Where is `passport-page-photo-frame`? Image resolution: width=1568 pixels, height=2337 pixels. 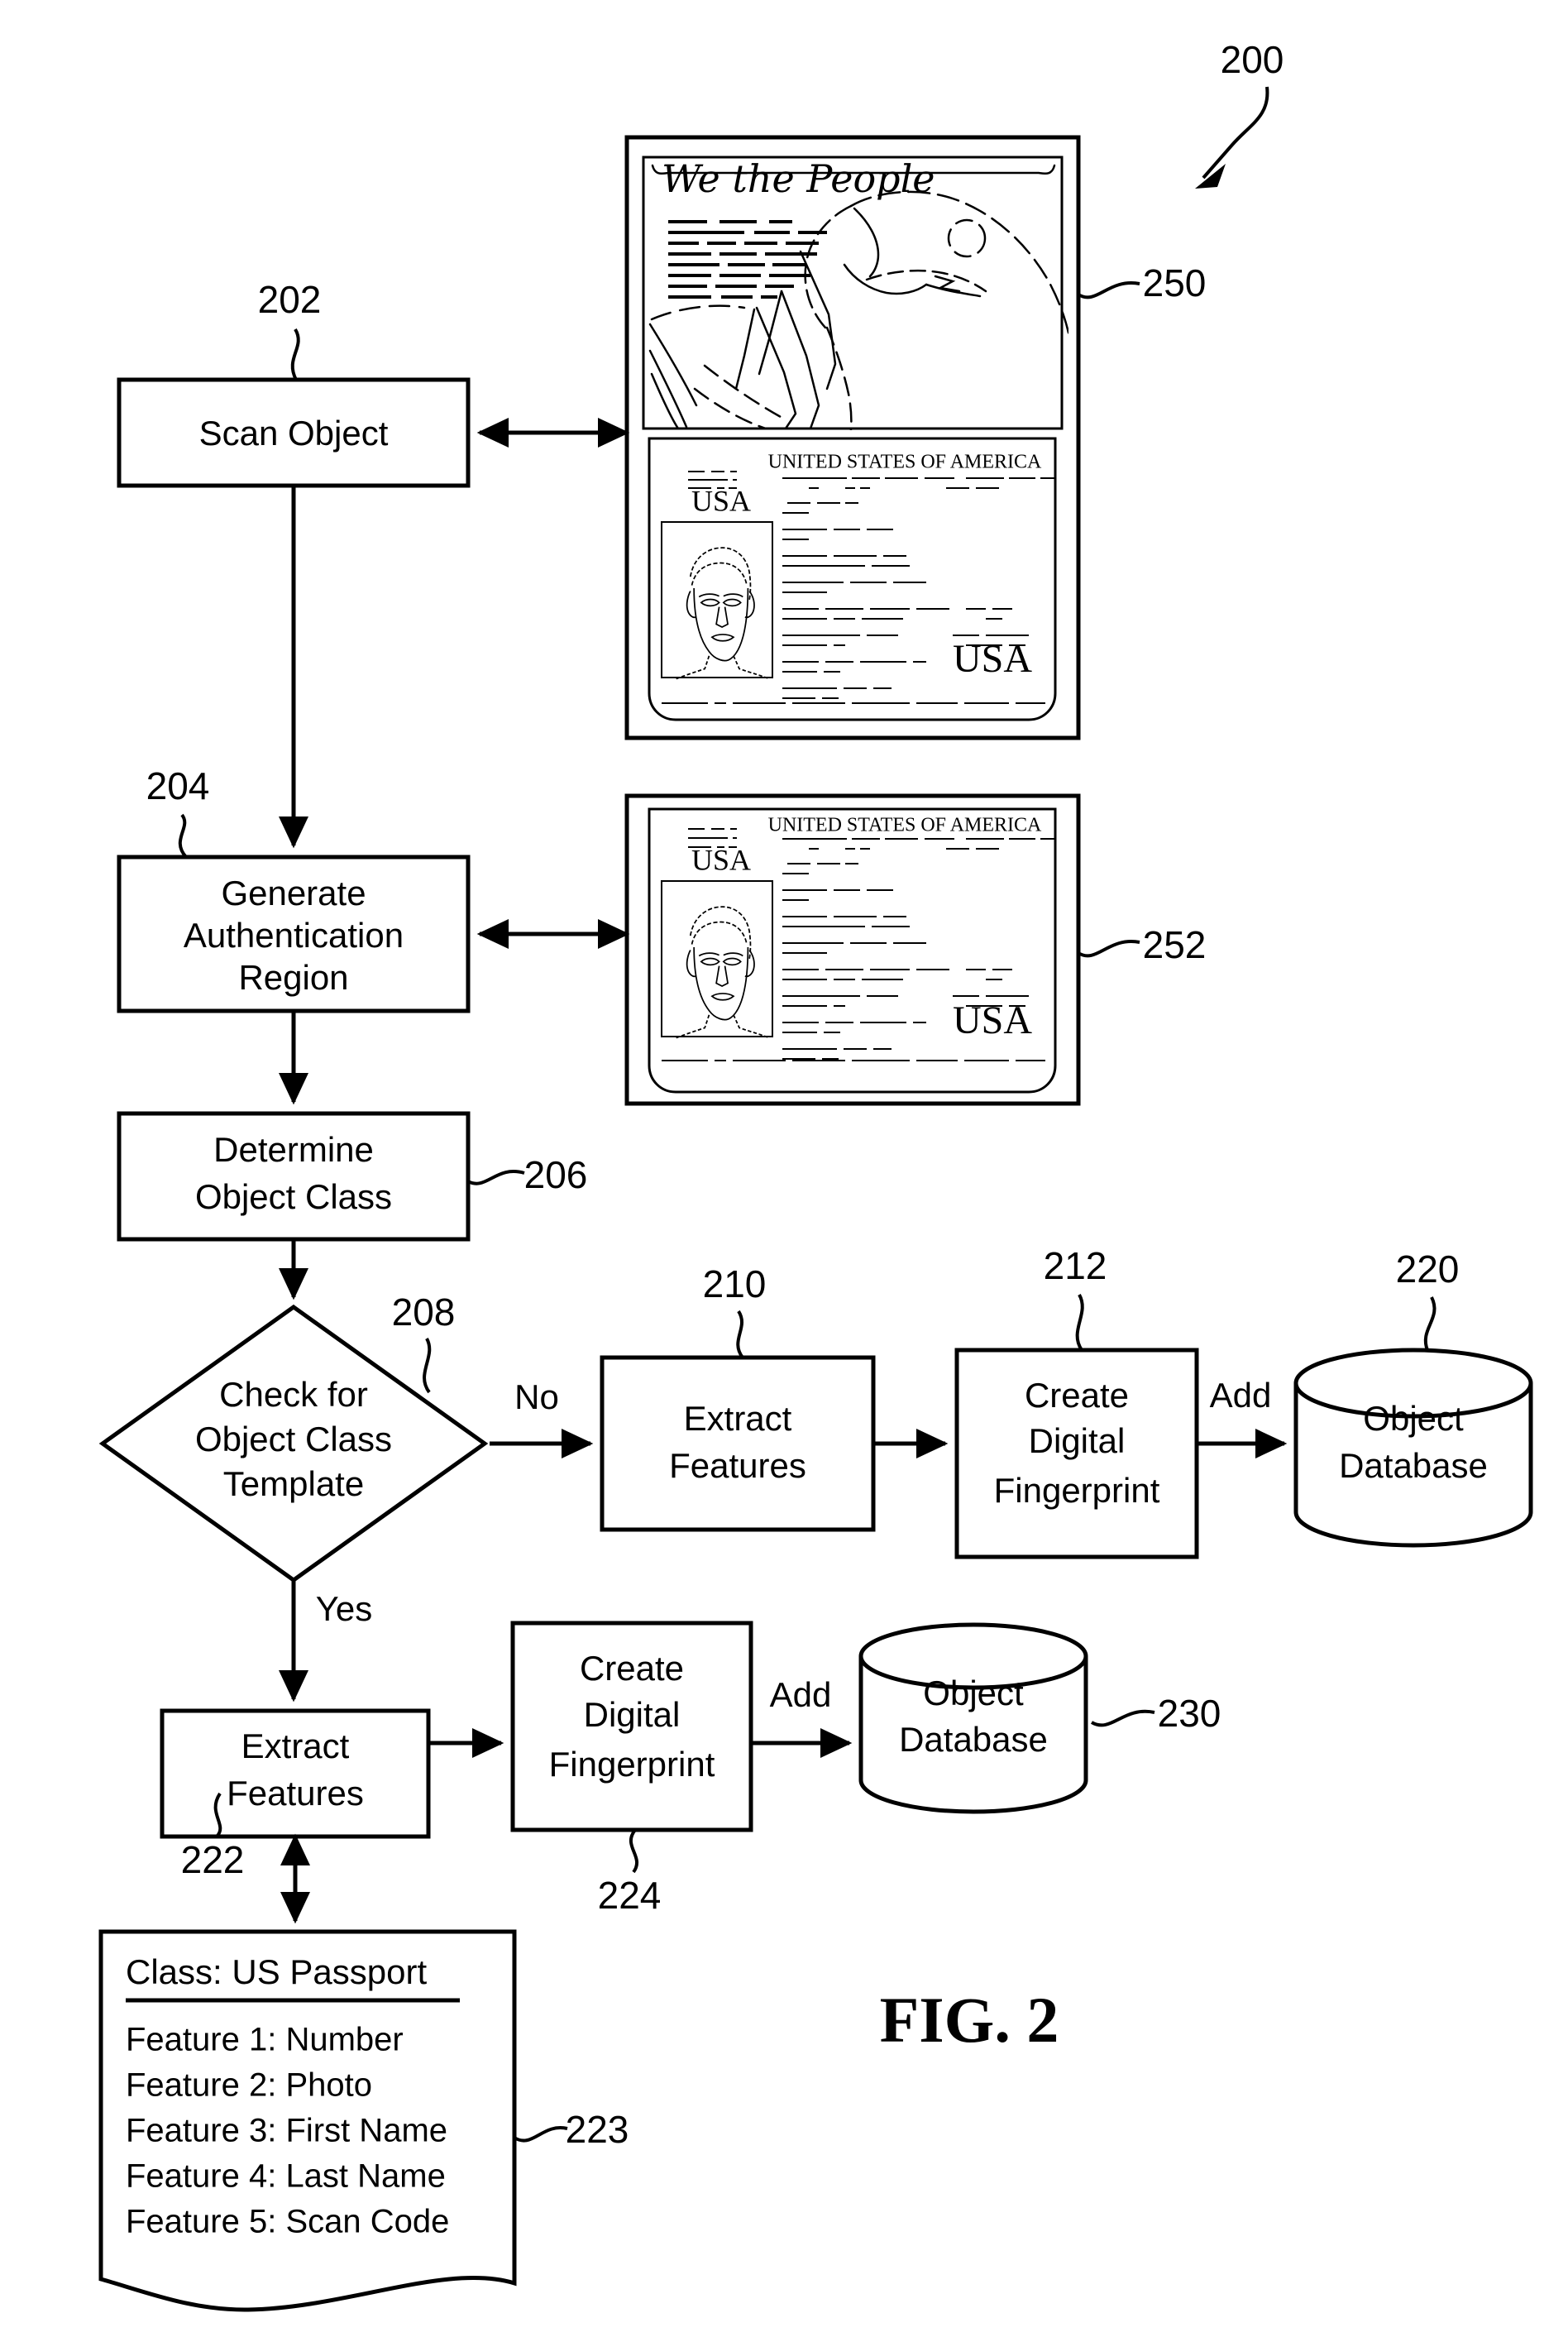
passport-page-photo-frame is located at coordinates (717, 958).